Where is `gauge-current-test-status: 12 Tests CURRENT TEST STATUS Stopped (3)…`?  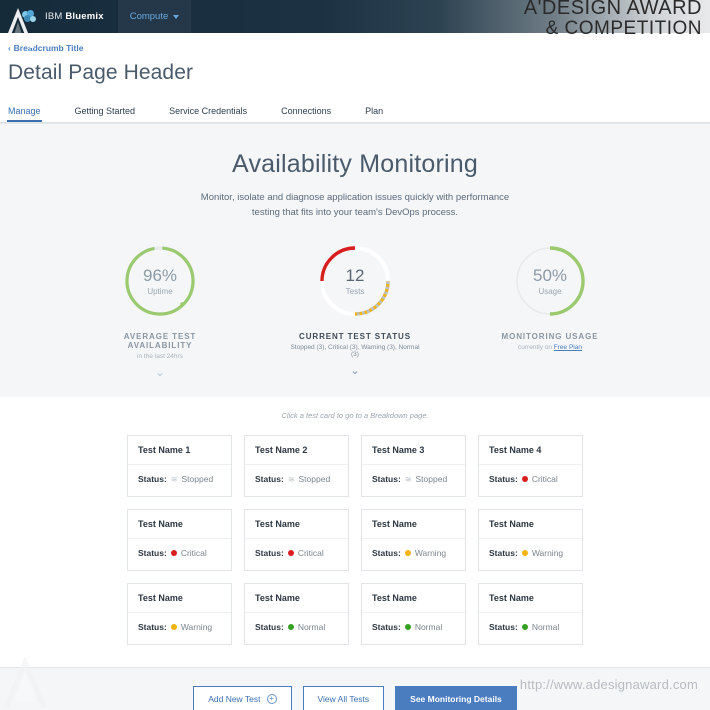 gauge-current-test-status: 12 Tests CURRENT TEST STATUS Stopped (3)… is located at coordinates (355, 310).